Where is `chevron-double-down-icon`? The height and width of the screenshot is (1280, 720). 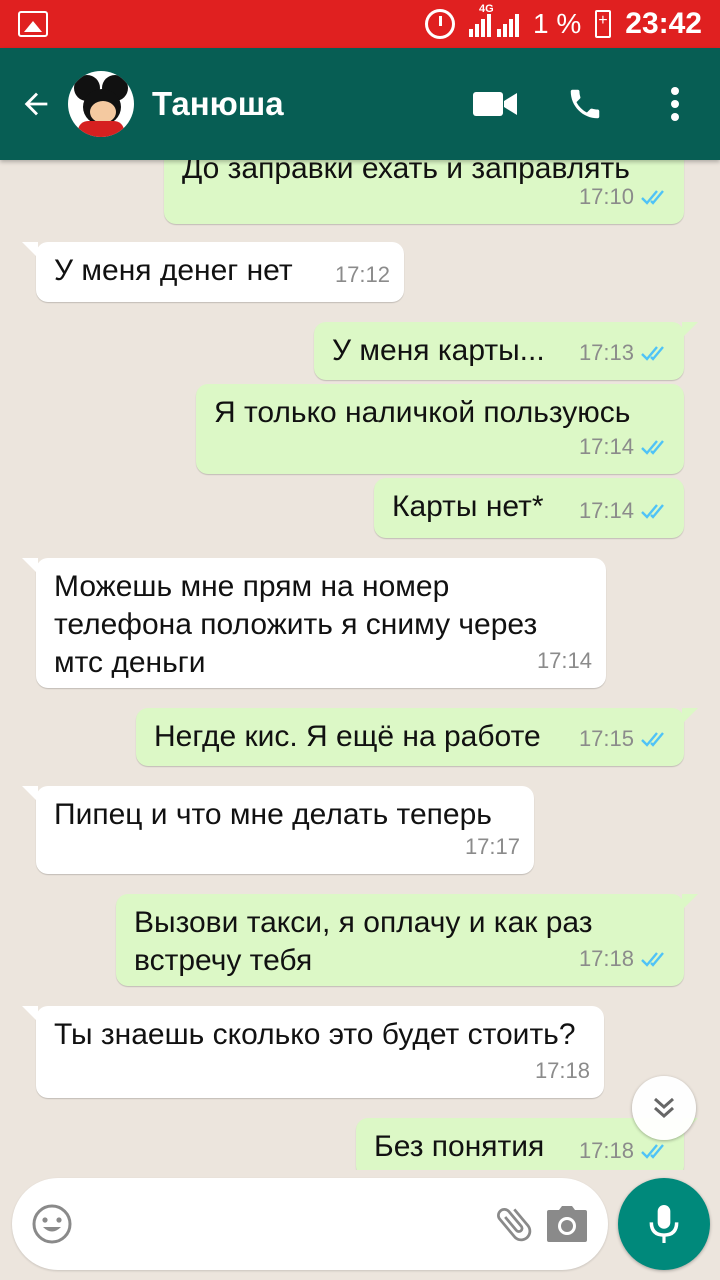
chevron-double-down-icon is located at coordinates (664, 1108).